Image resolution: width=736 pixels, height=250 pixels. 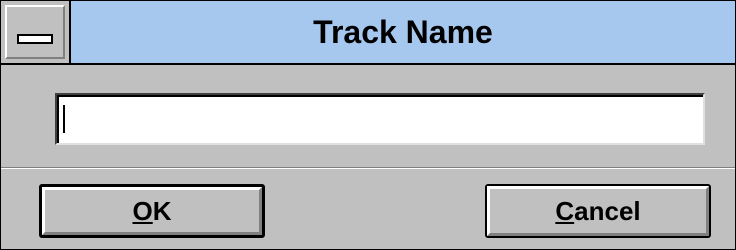 I want to click on ok-button: OK, so click(x=152, y=211).